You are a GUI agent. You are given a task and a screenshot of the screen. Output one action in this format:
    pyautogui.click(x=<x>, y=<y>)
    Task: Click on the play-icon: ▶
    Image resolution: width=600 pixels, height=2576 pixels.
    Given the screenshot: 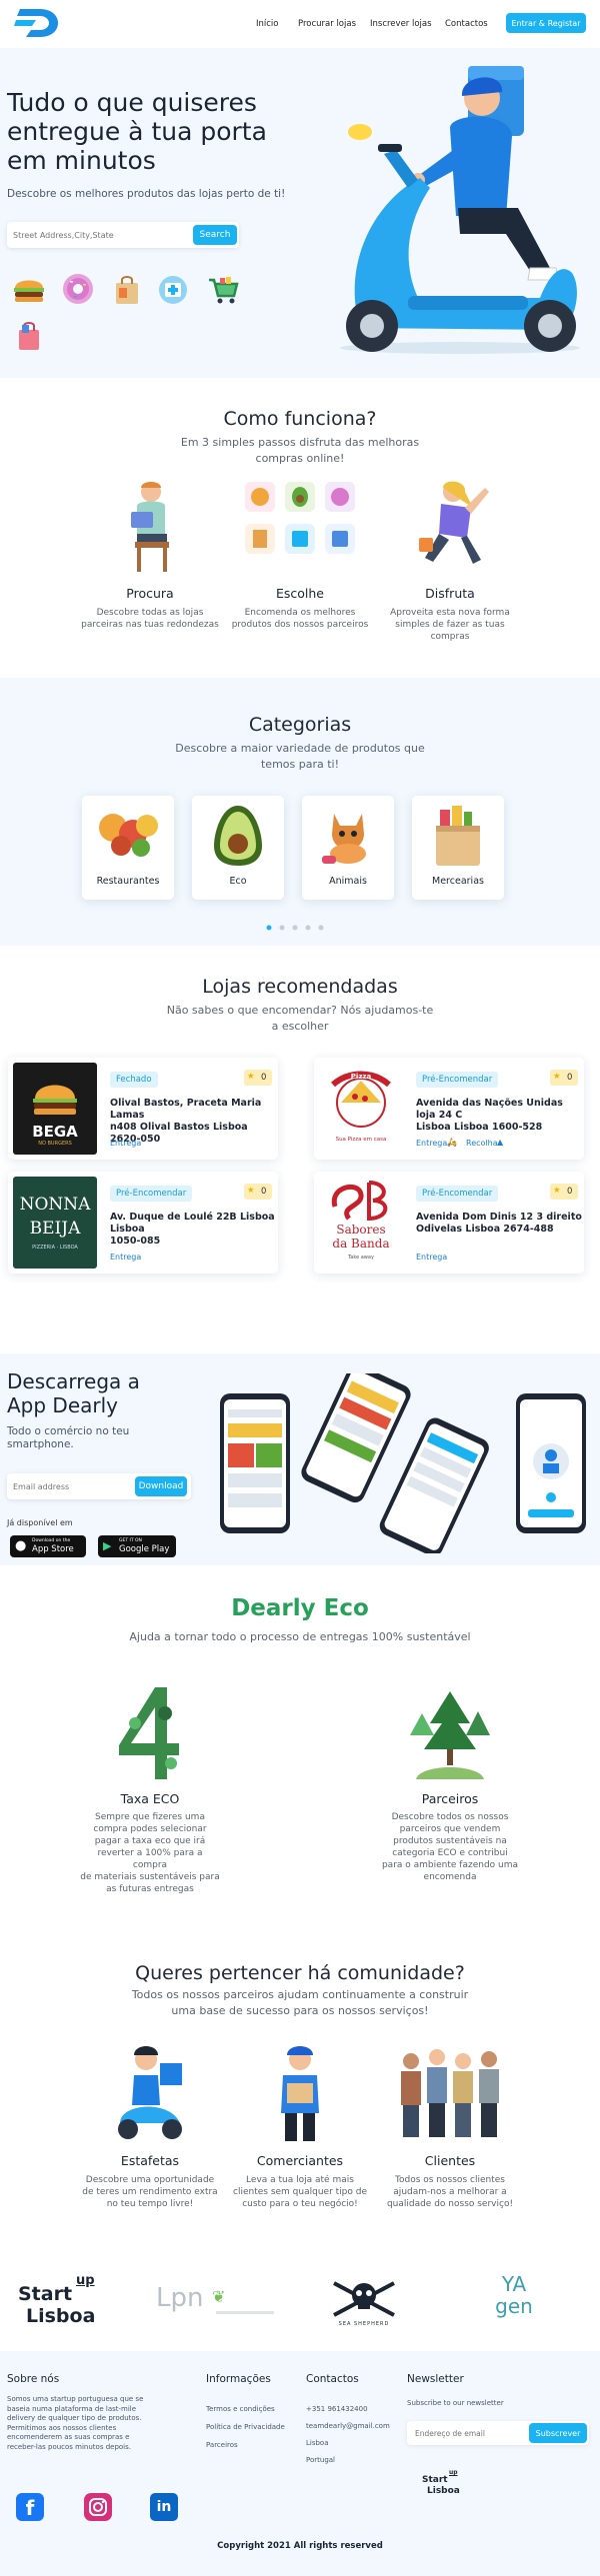 What is the action you would take?
    pyautogui.click(x=107, y=1546)
    